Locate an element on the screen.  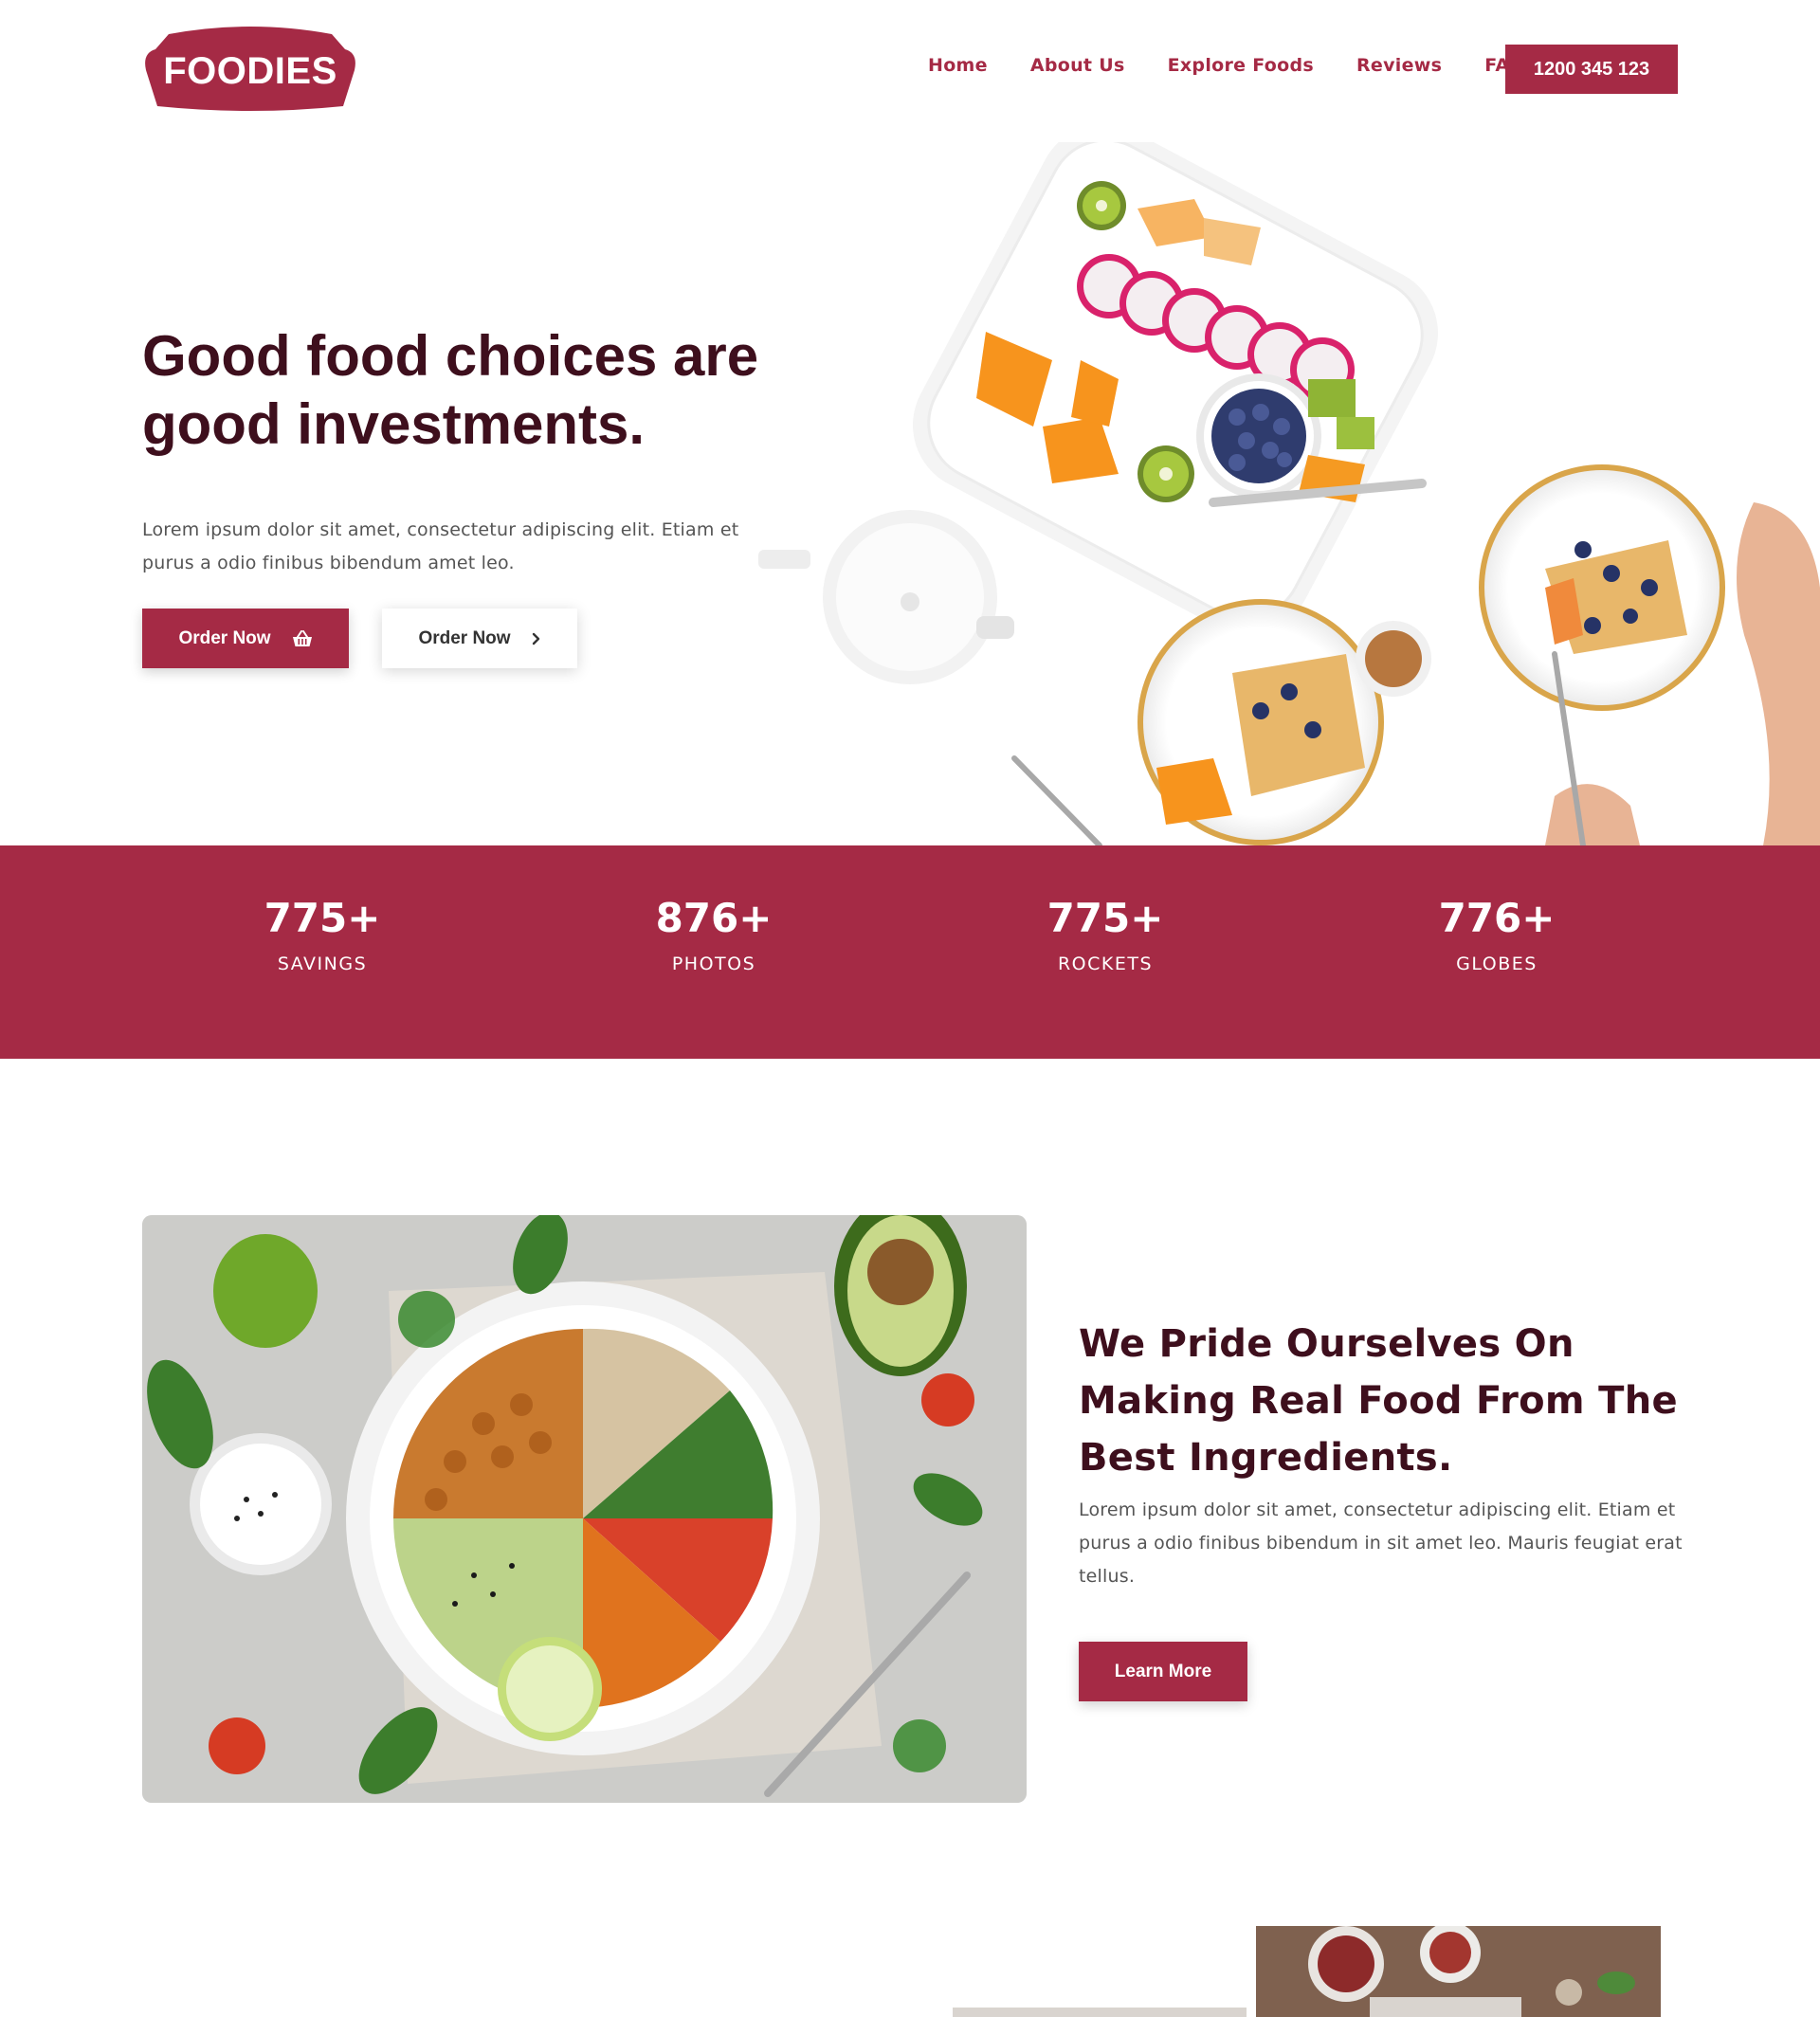
stat-label: ROCKETS is located at coordinates (1105, 964).